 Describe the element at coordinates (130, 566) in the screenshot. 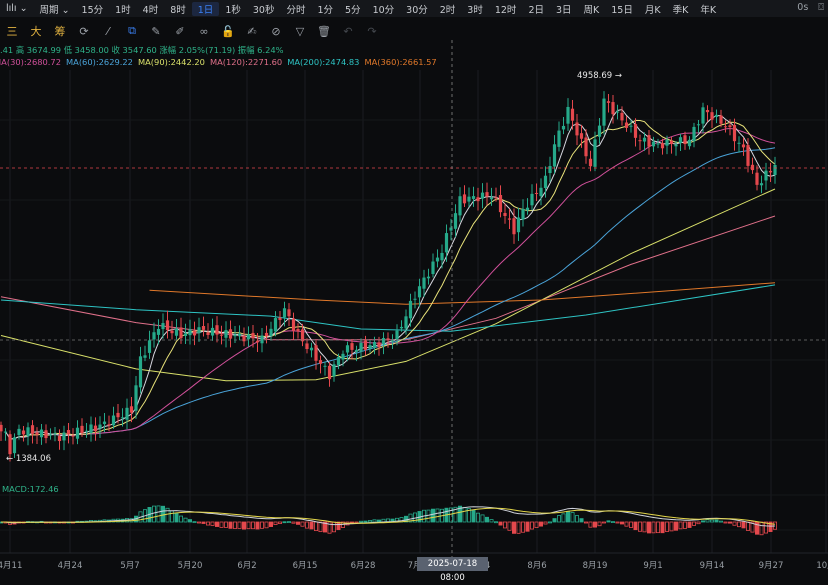

I see `x-tick-label: 5月7` at that location.